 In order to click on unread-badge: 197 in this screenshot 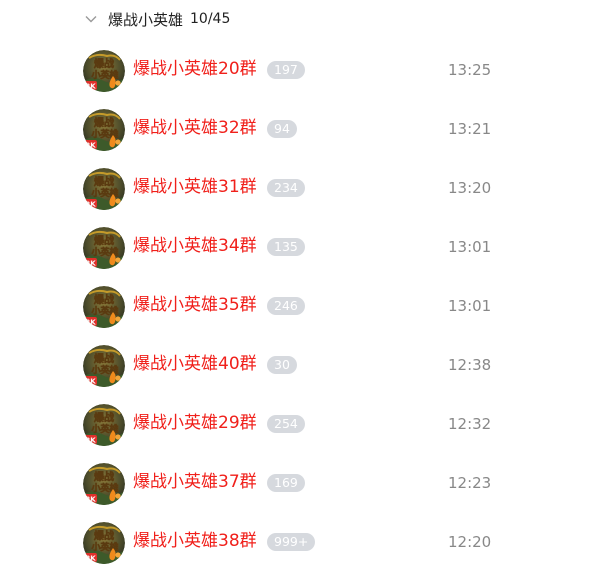, I will do `click(286, 70)`.